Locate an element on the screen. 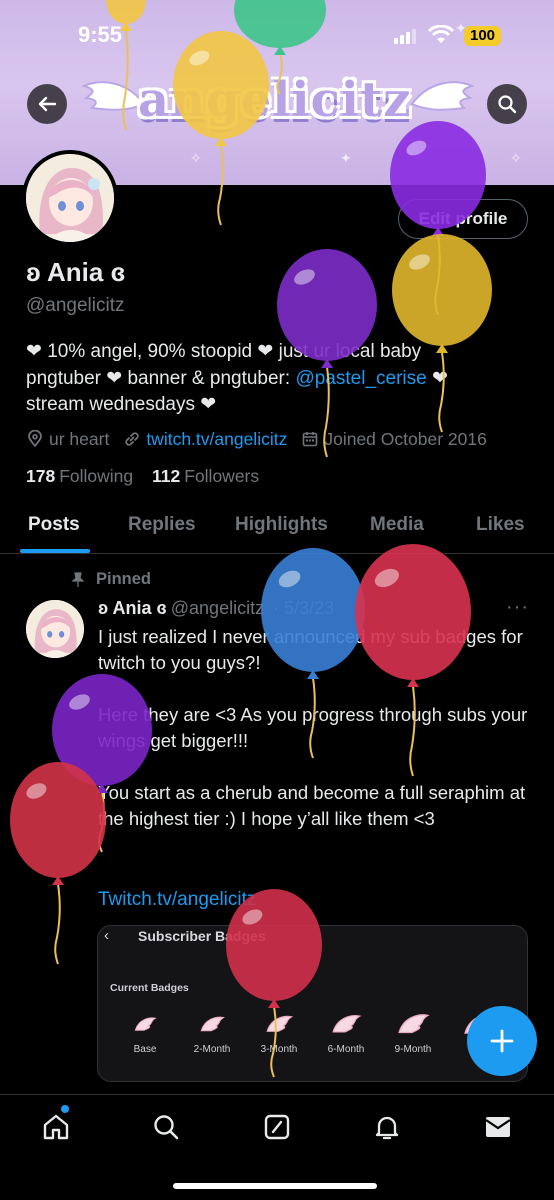 The height and width of the screenshot is (1200, 554). badge-item: 3-Month is located at coordinates (279, 1033).